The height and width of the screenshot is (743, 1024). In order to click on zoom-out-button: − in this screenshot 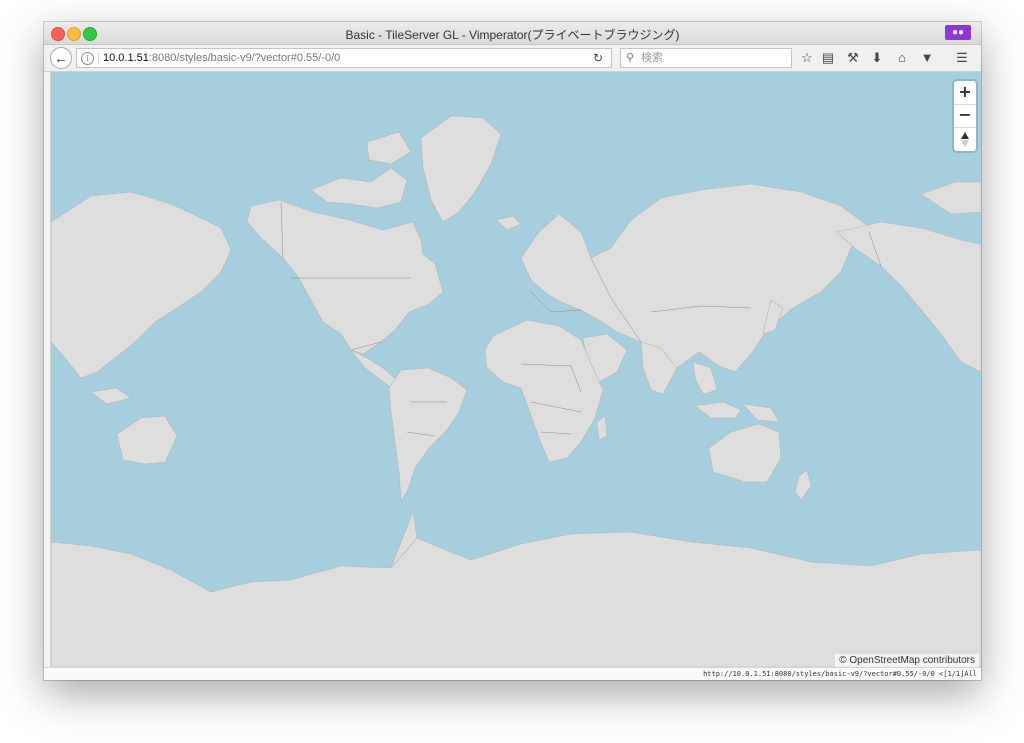, I will do `click(965, 116)`.